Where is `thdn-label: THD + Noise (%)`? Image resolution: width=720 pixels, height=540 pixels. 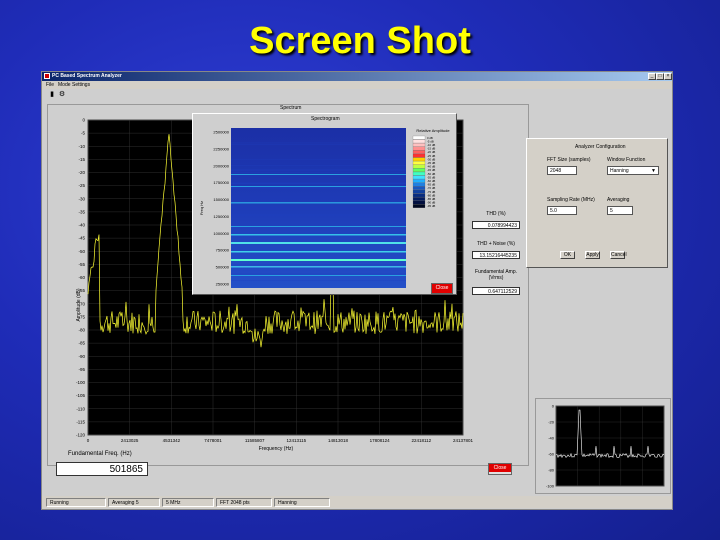
thdn-label: THD + Noise (%) is located at coordinates (496, 244).